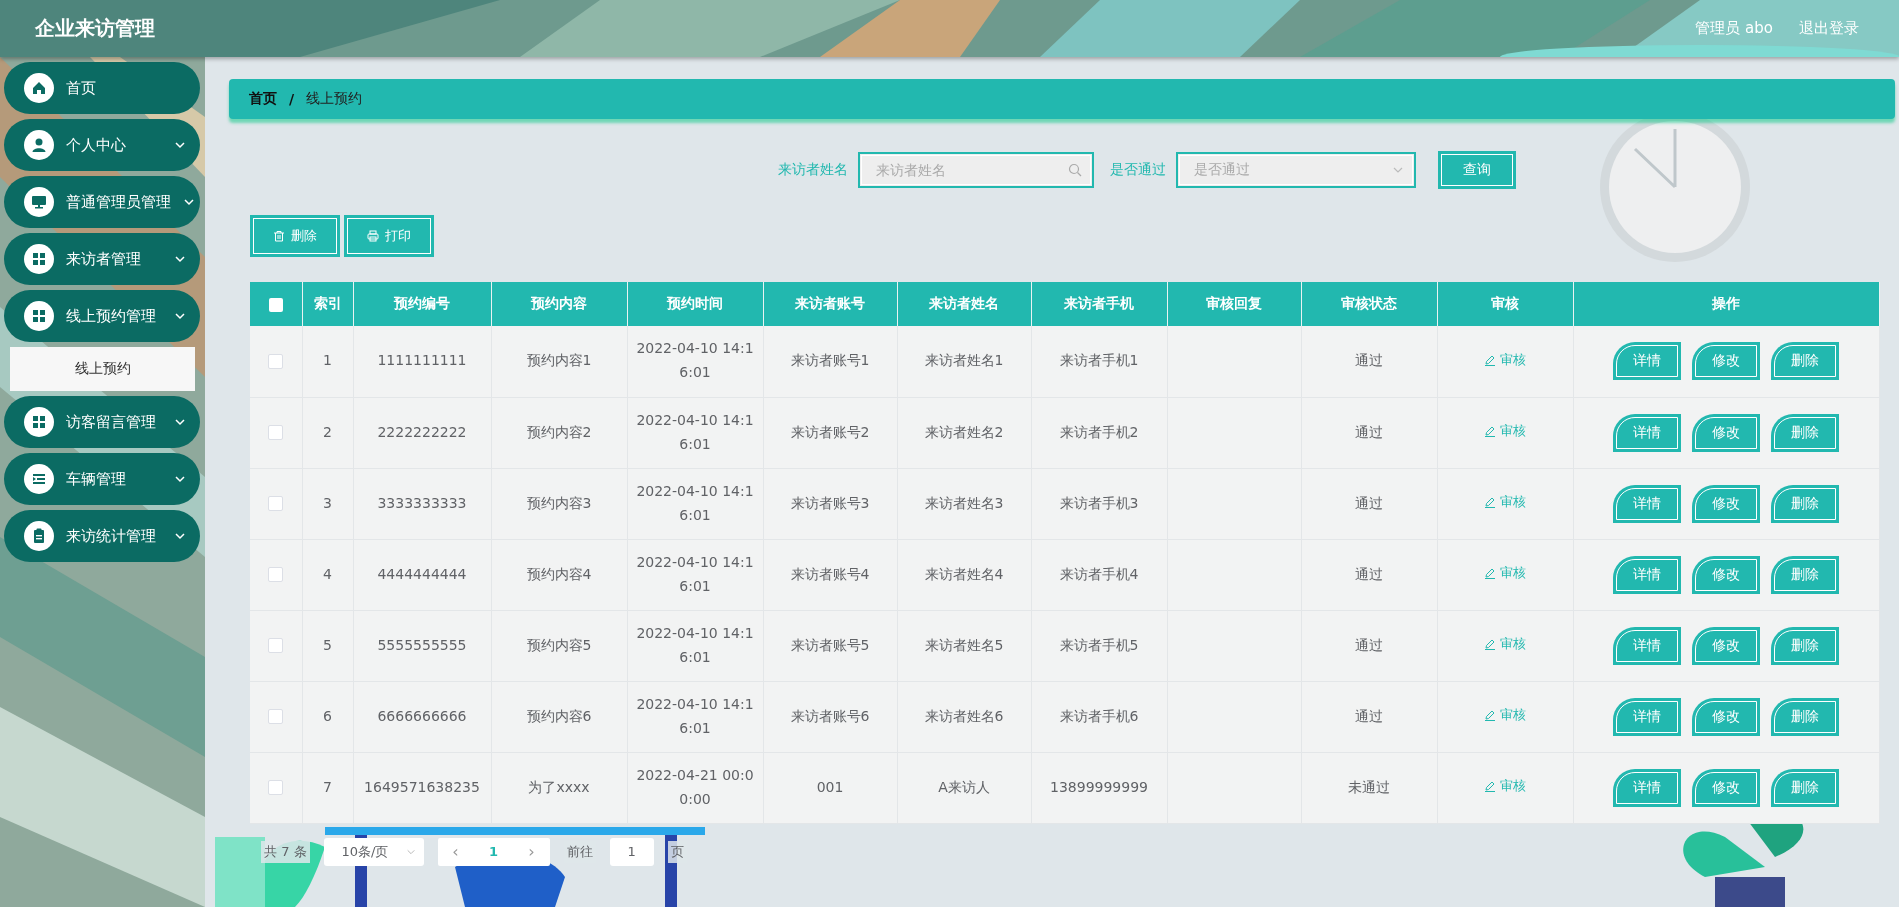 Image resolution: width=1899 pixels, height=907 pixels. Describe the element at coordinates (1075, 170) in the screenshot. I see `search-icon` at that location.